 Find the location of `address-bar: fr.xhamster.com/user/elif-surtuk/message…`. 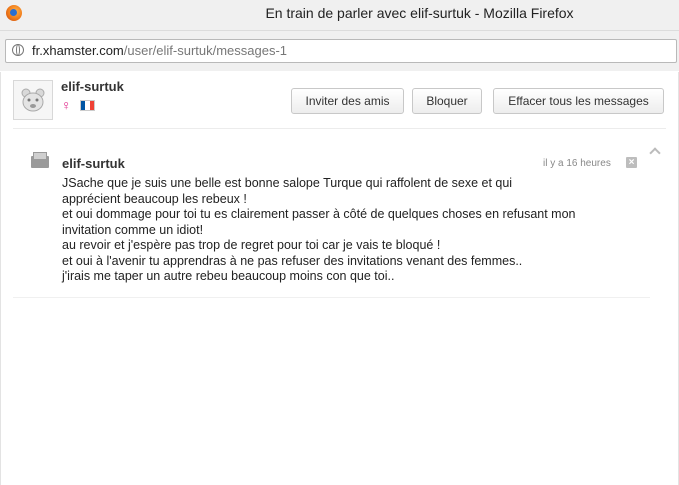

address-bar: fr.xhamster.com/user/elif-surtuk/message… is located at coordinates (341, 51).